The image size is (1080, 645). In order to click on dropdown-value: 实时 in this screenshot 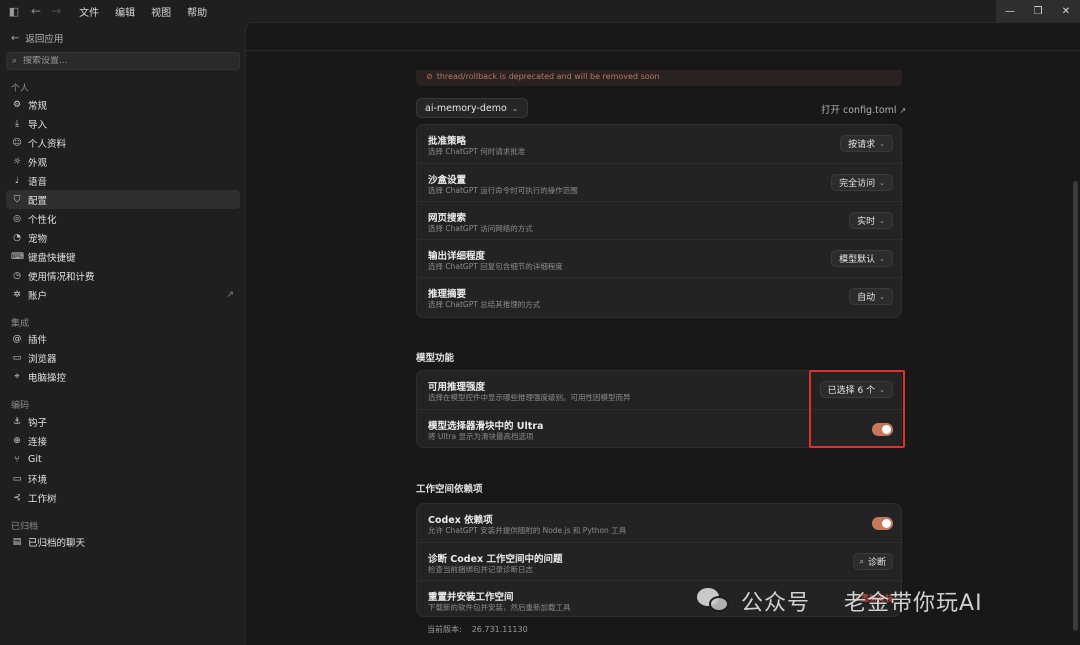, I will do `click(866, 222)`.